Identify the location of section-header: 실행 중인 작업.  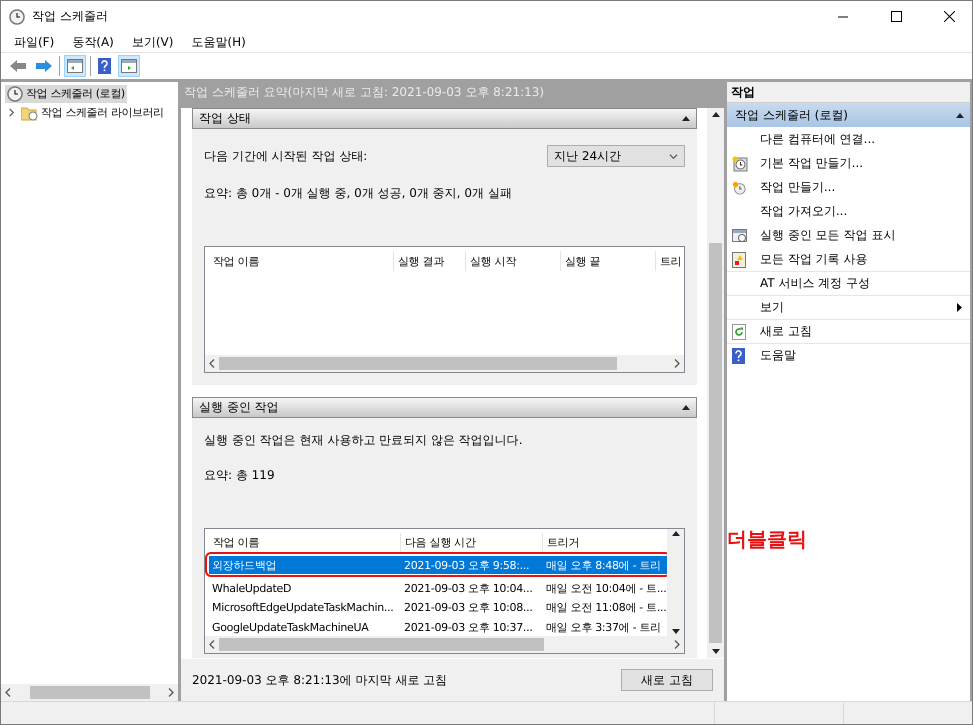
(444, 407).